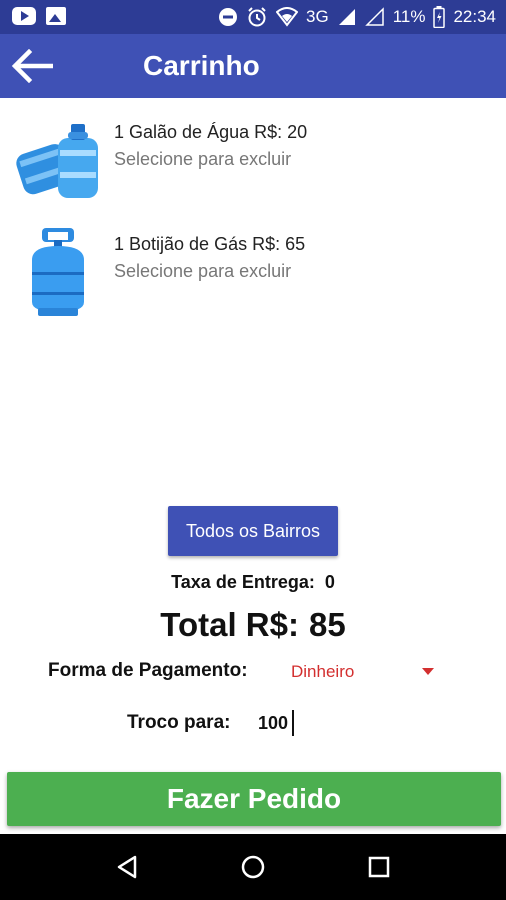  Describe the element at coordinates (57, 161) in the screenshot. I see `water-jug-image` at that location.